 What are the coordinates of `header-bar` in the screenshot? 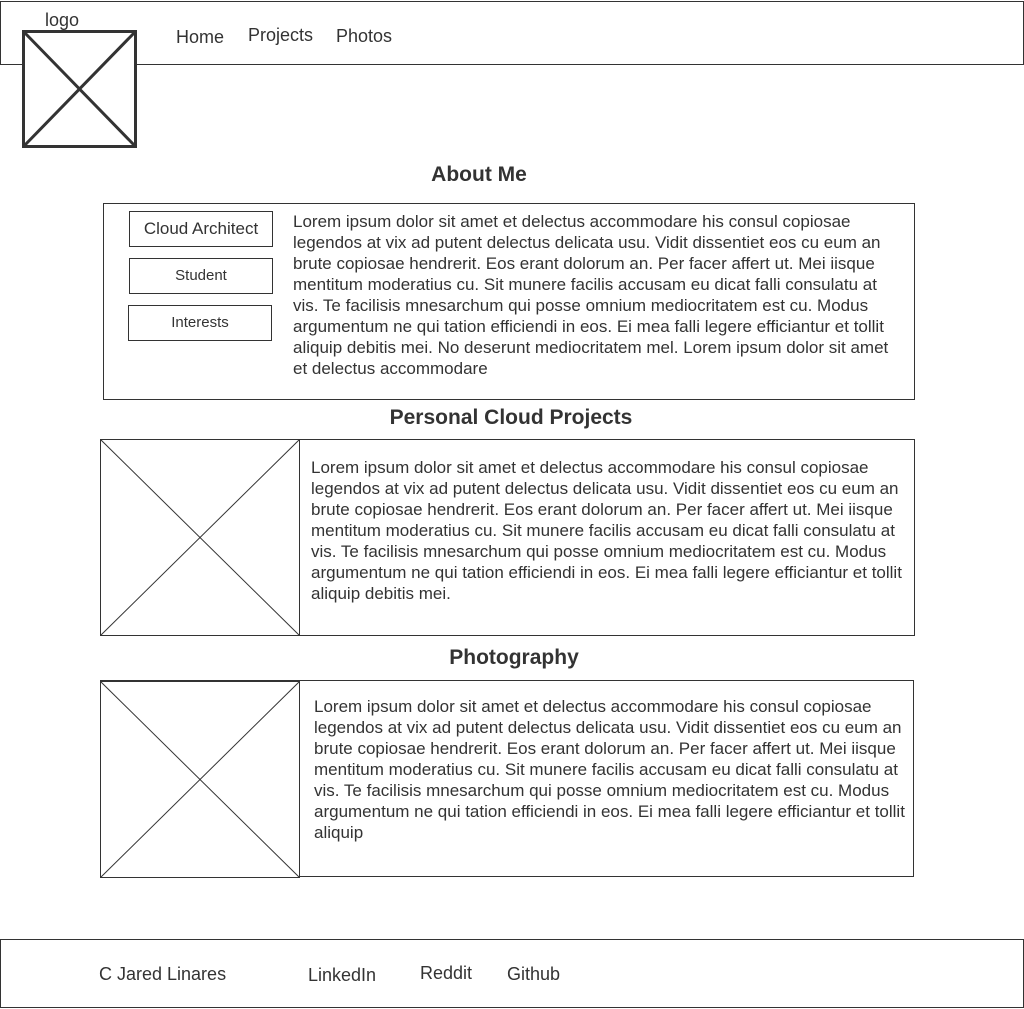 It's located at (512, 33).